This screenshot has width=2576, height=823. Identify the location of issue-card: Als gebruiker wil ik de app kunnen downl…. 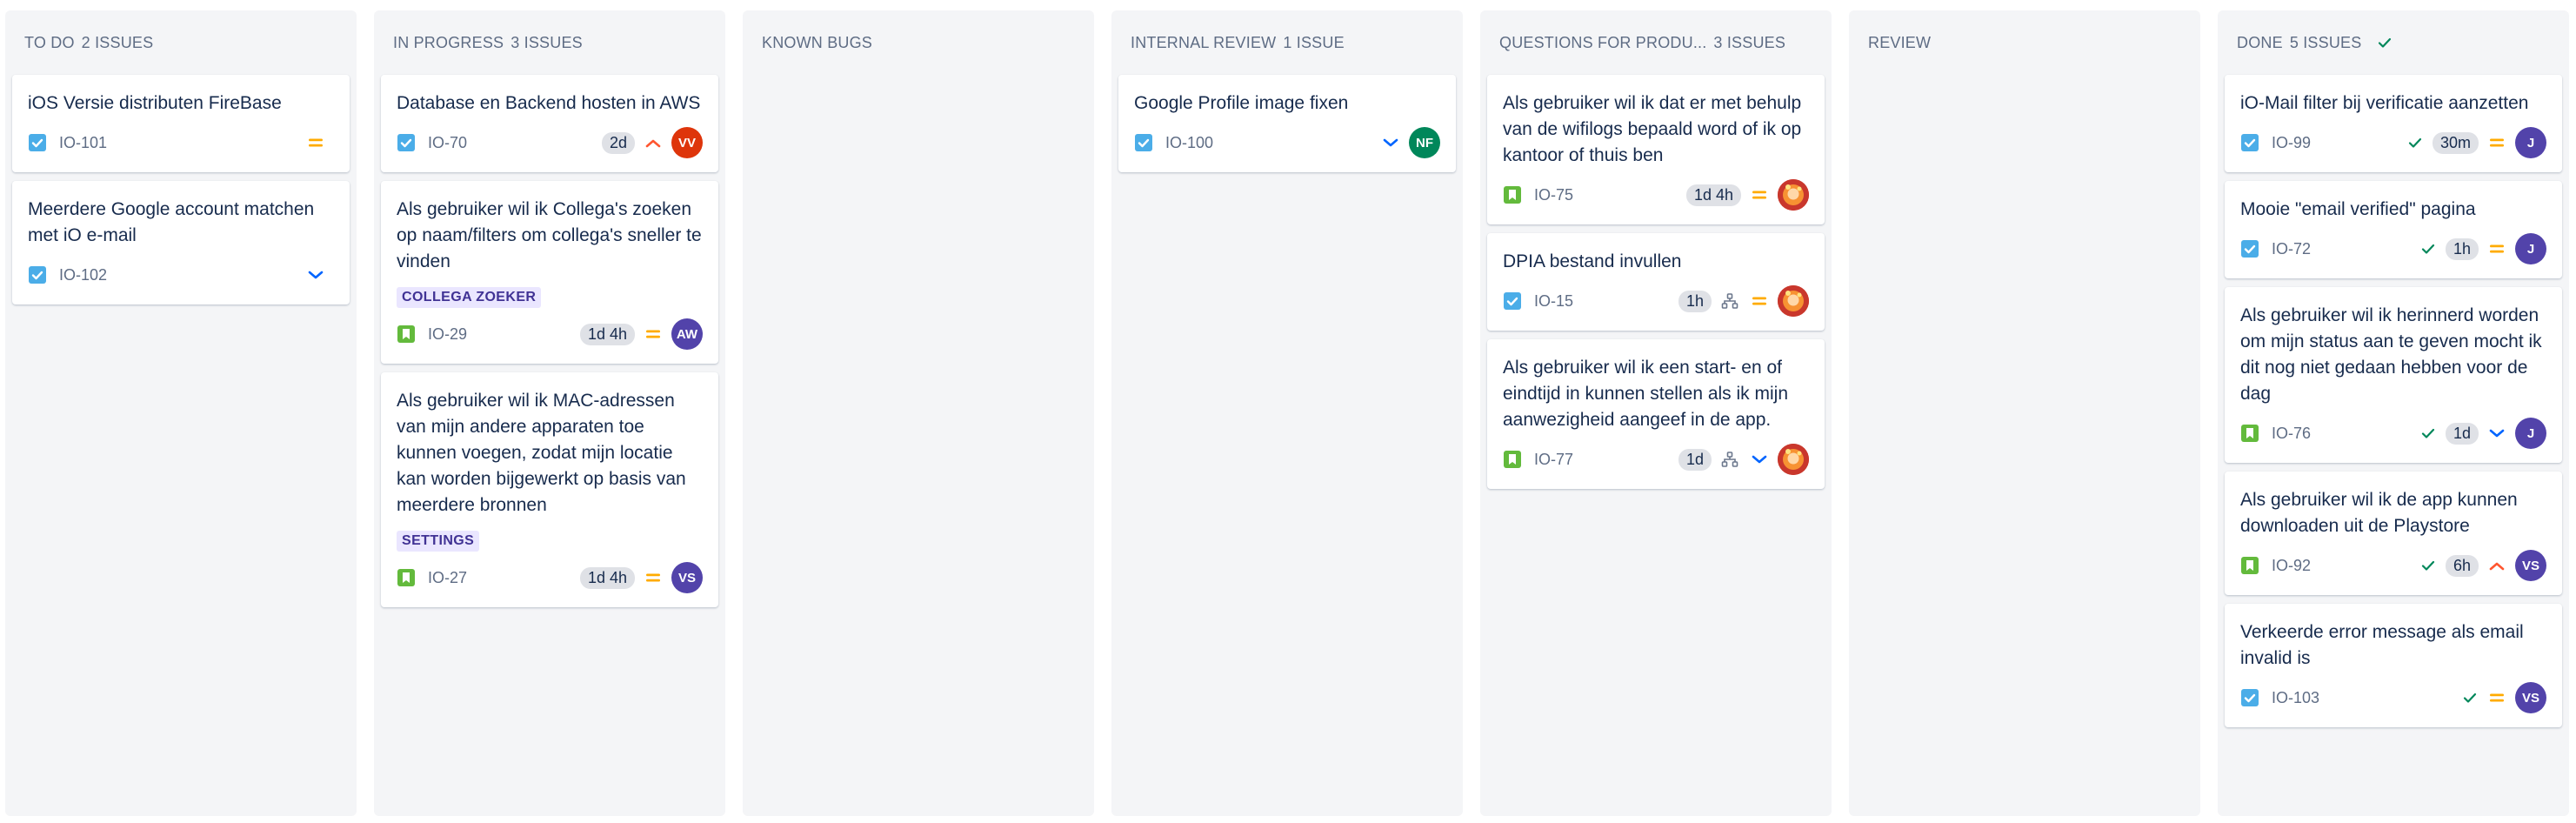
(2394, 533).